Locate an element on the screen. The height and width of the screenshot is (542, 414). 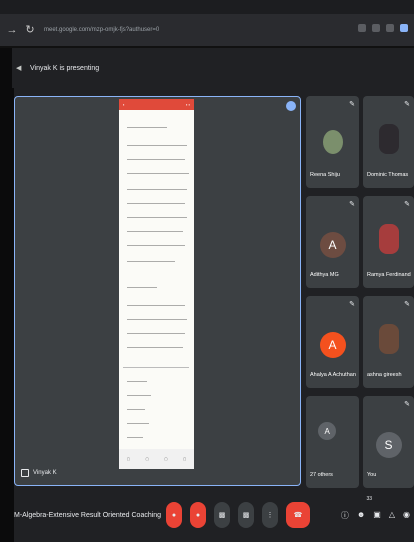
shared-screen-phone: ▪ ▪ ▪ ▢ ▢ ▢ ▢ is located at coordinates (156, 284).